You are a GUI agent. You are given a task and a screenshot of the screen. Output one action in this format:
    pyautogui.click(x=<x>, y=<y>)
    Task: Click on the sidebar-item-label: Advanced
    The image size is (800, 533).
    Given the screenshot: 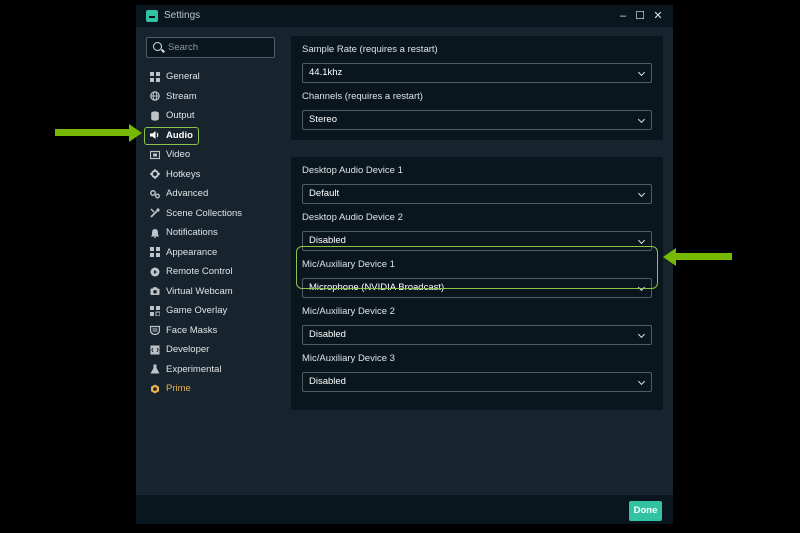 What is the action you would take?
    pyautogui.click(x=187, y=194)
    